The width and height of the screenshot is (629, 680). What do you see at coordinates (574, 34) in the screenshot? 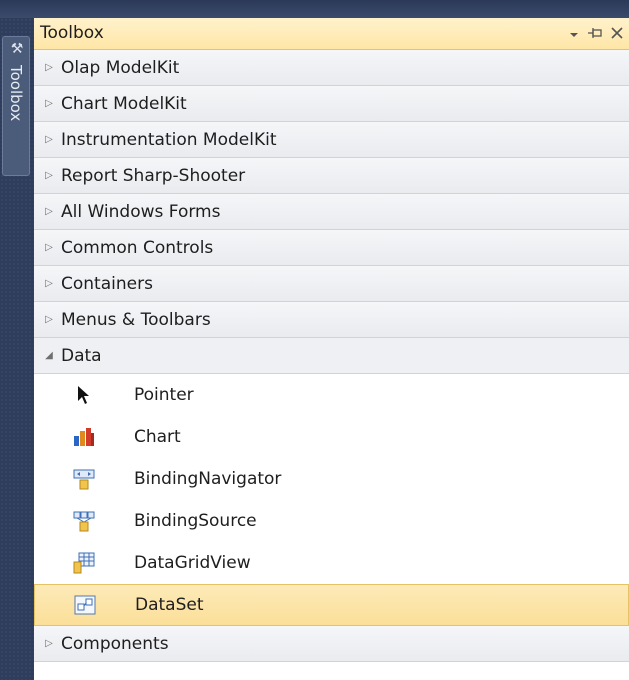
I see `chevron-down-icon` at bounding box center [574, 34].